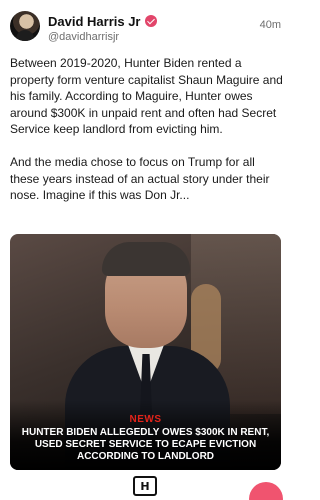  What do you see at coordinates (25, 35) in the screenshot?
I see `avatar-shoulders` at bounding box center [25, 35].